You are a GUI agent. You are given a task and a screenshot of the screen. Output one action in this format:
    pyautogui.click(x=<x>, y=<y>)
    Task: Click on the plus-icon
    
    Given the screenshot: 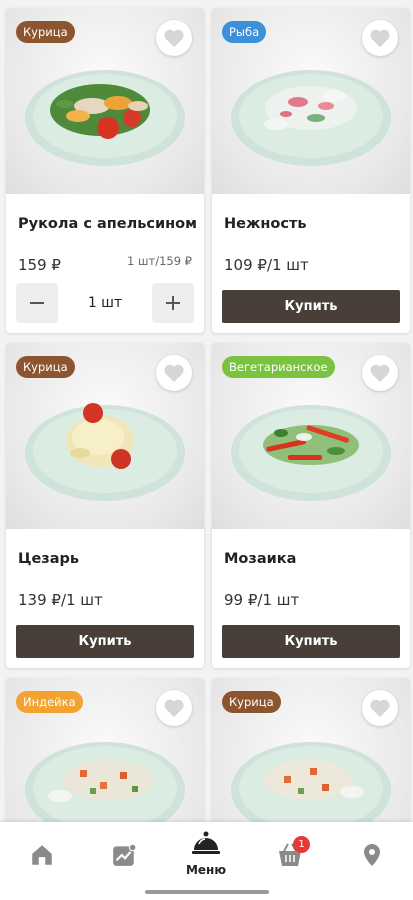 What is the action you would take?
    pyautogui.click(x=173, y=303)
    